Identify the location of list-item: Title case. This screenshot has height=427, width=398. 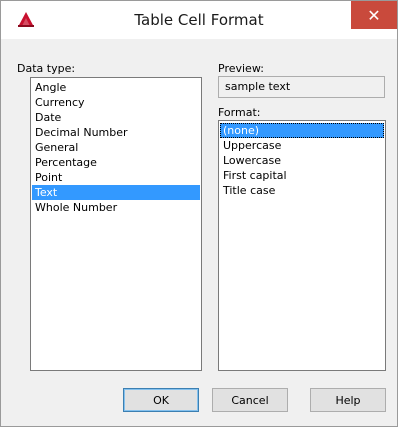
(302, 190).